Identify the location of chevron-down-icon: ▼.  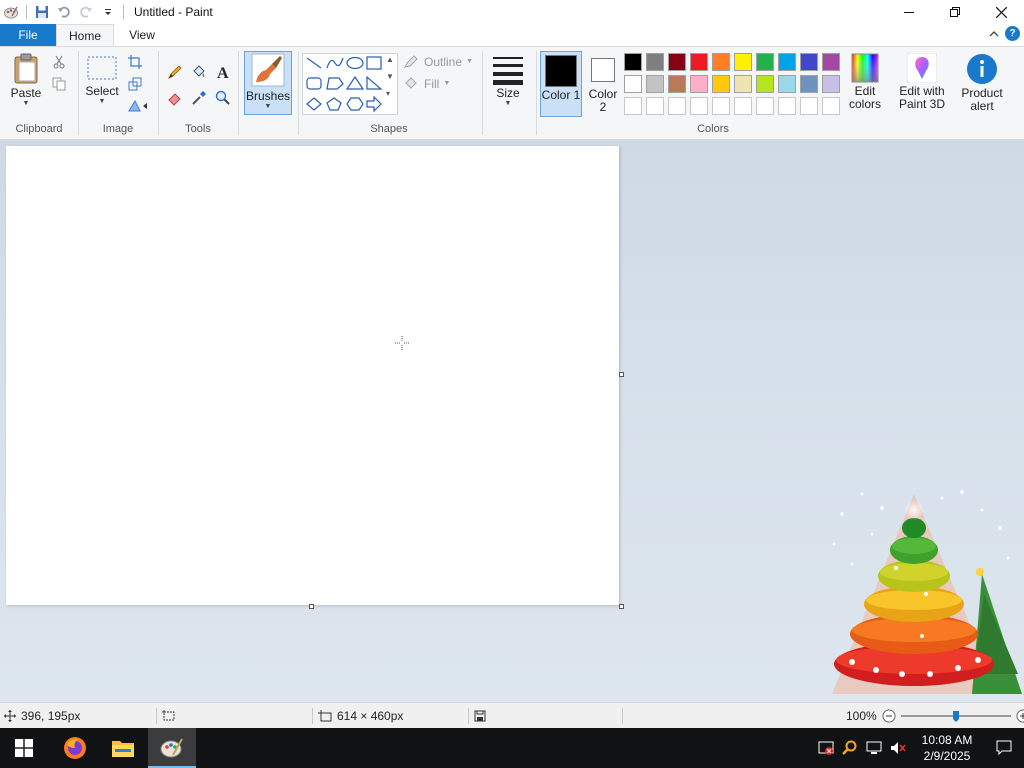
(102, 101).